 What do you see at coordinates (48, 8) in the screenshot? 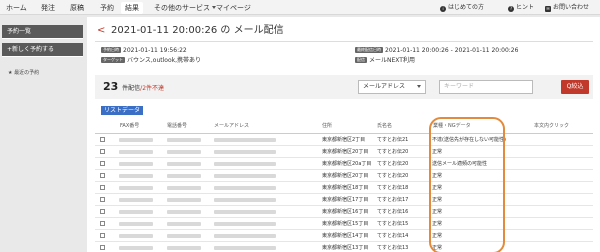
I see `nav-order: 発注` at bounding box center [48, 8].